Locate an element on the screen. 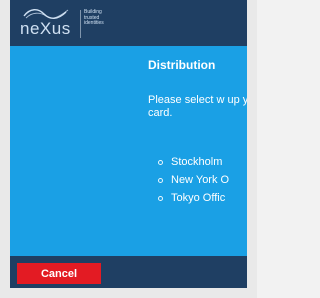 The image size is (320, 298). option-label: New York O is located at coordinates (200, 180).